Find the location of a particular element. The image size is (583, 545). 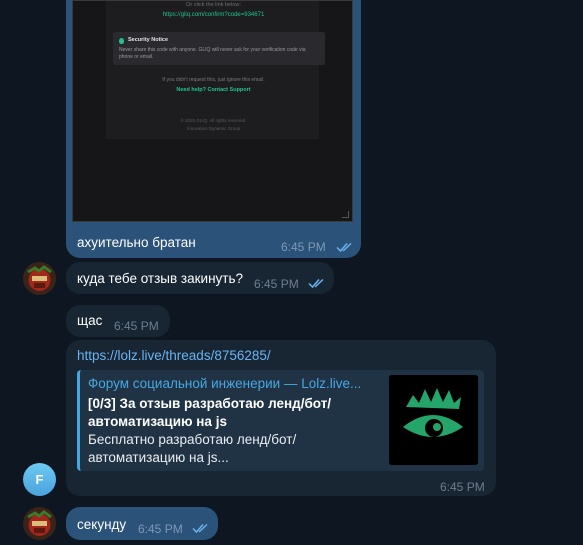

message-text: секунду is located at coordinates (102, 524).